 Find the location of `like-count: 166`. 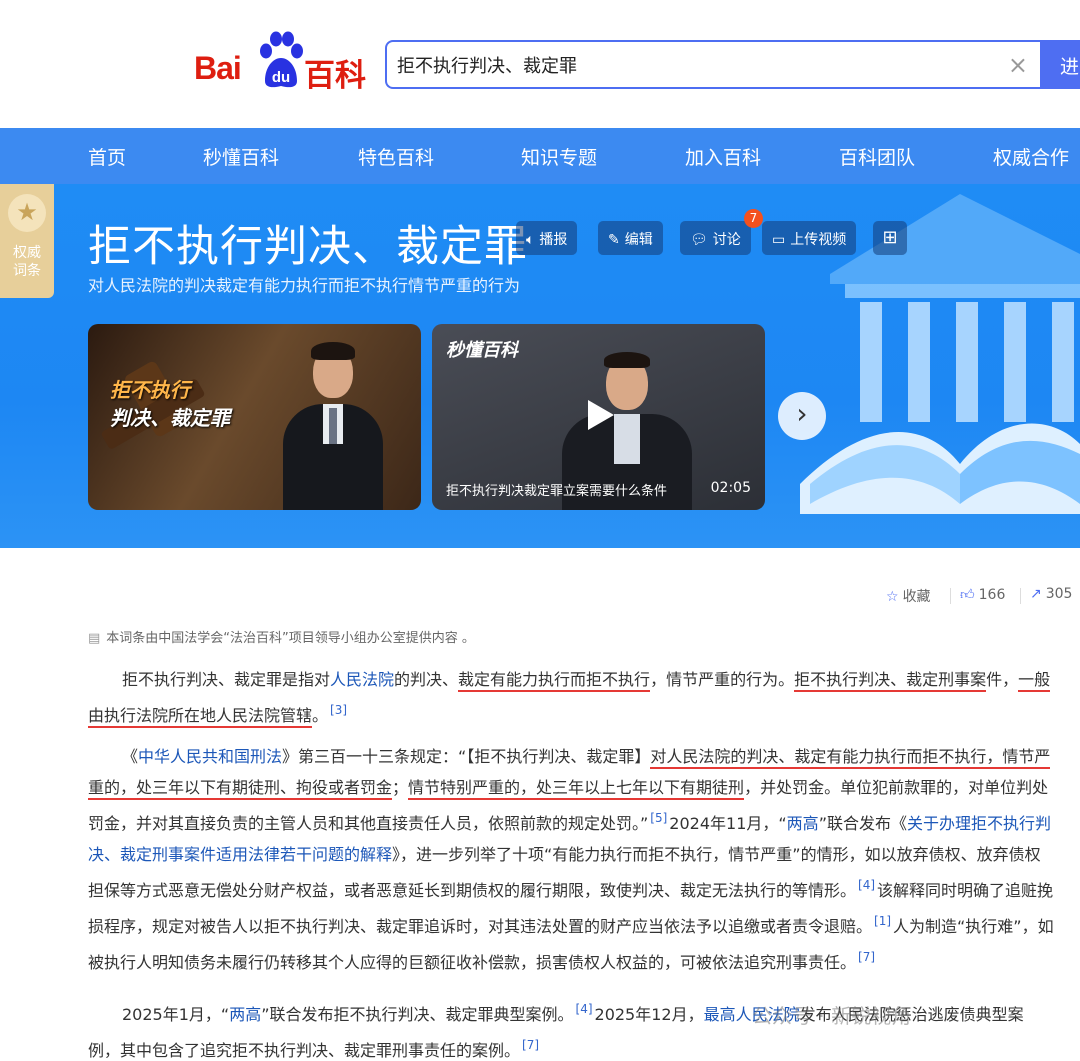

like-count: 166 is located at coordinates (992, 595).